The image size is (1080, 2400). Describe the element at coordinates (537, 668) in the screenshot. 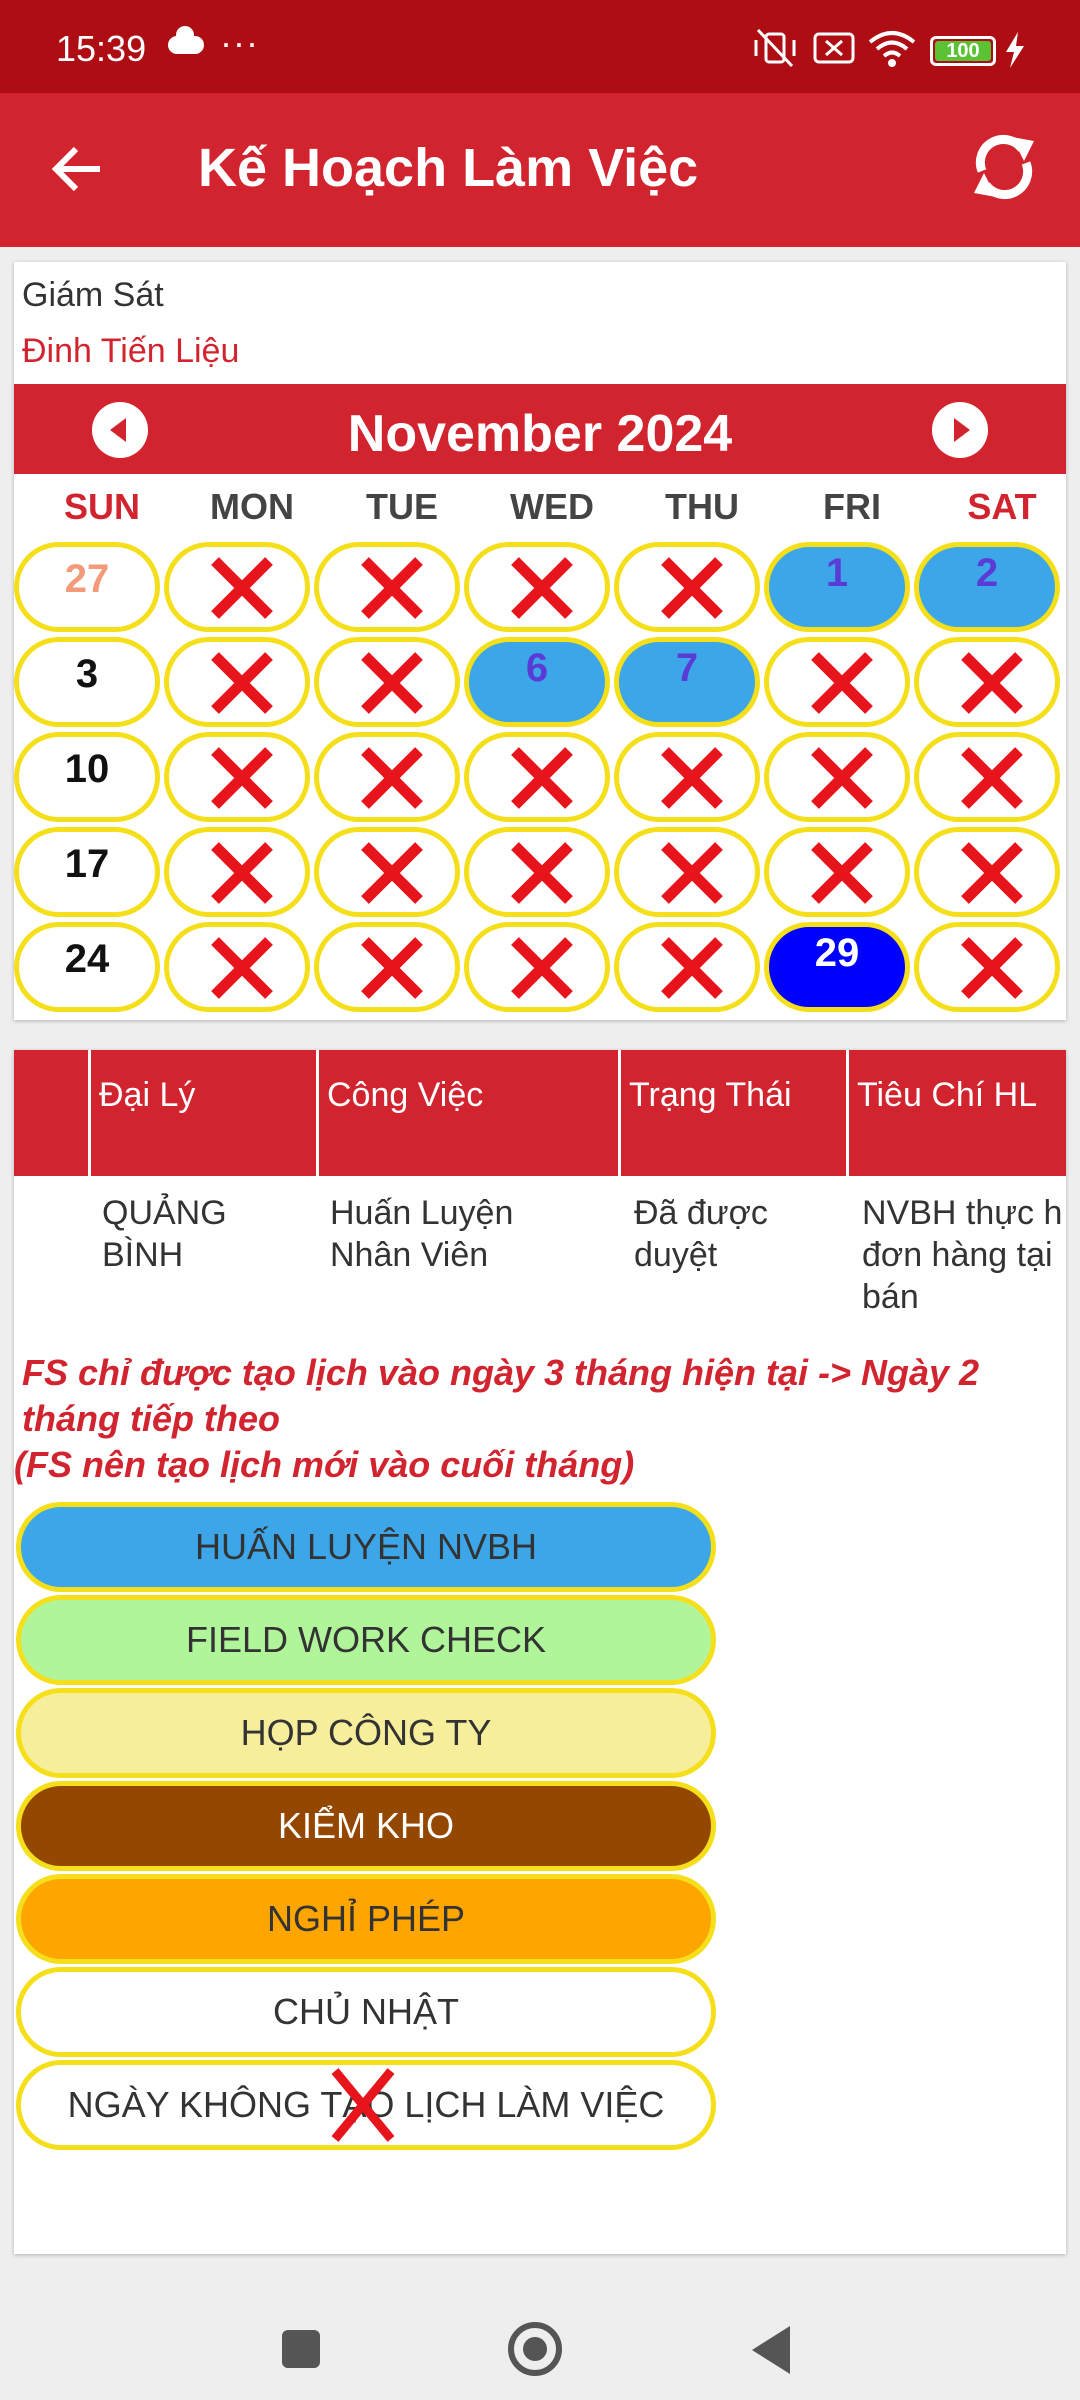

I see `day-number: 6` at that location.